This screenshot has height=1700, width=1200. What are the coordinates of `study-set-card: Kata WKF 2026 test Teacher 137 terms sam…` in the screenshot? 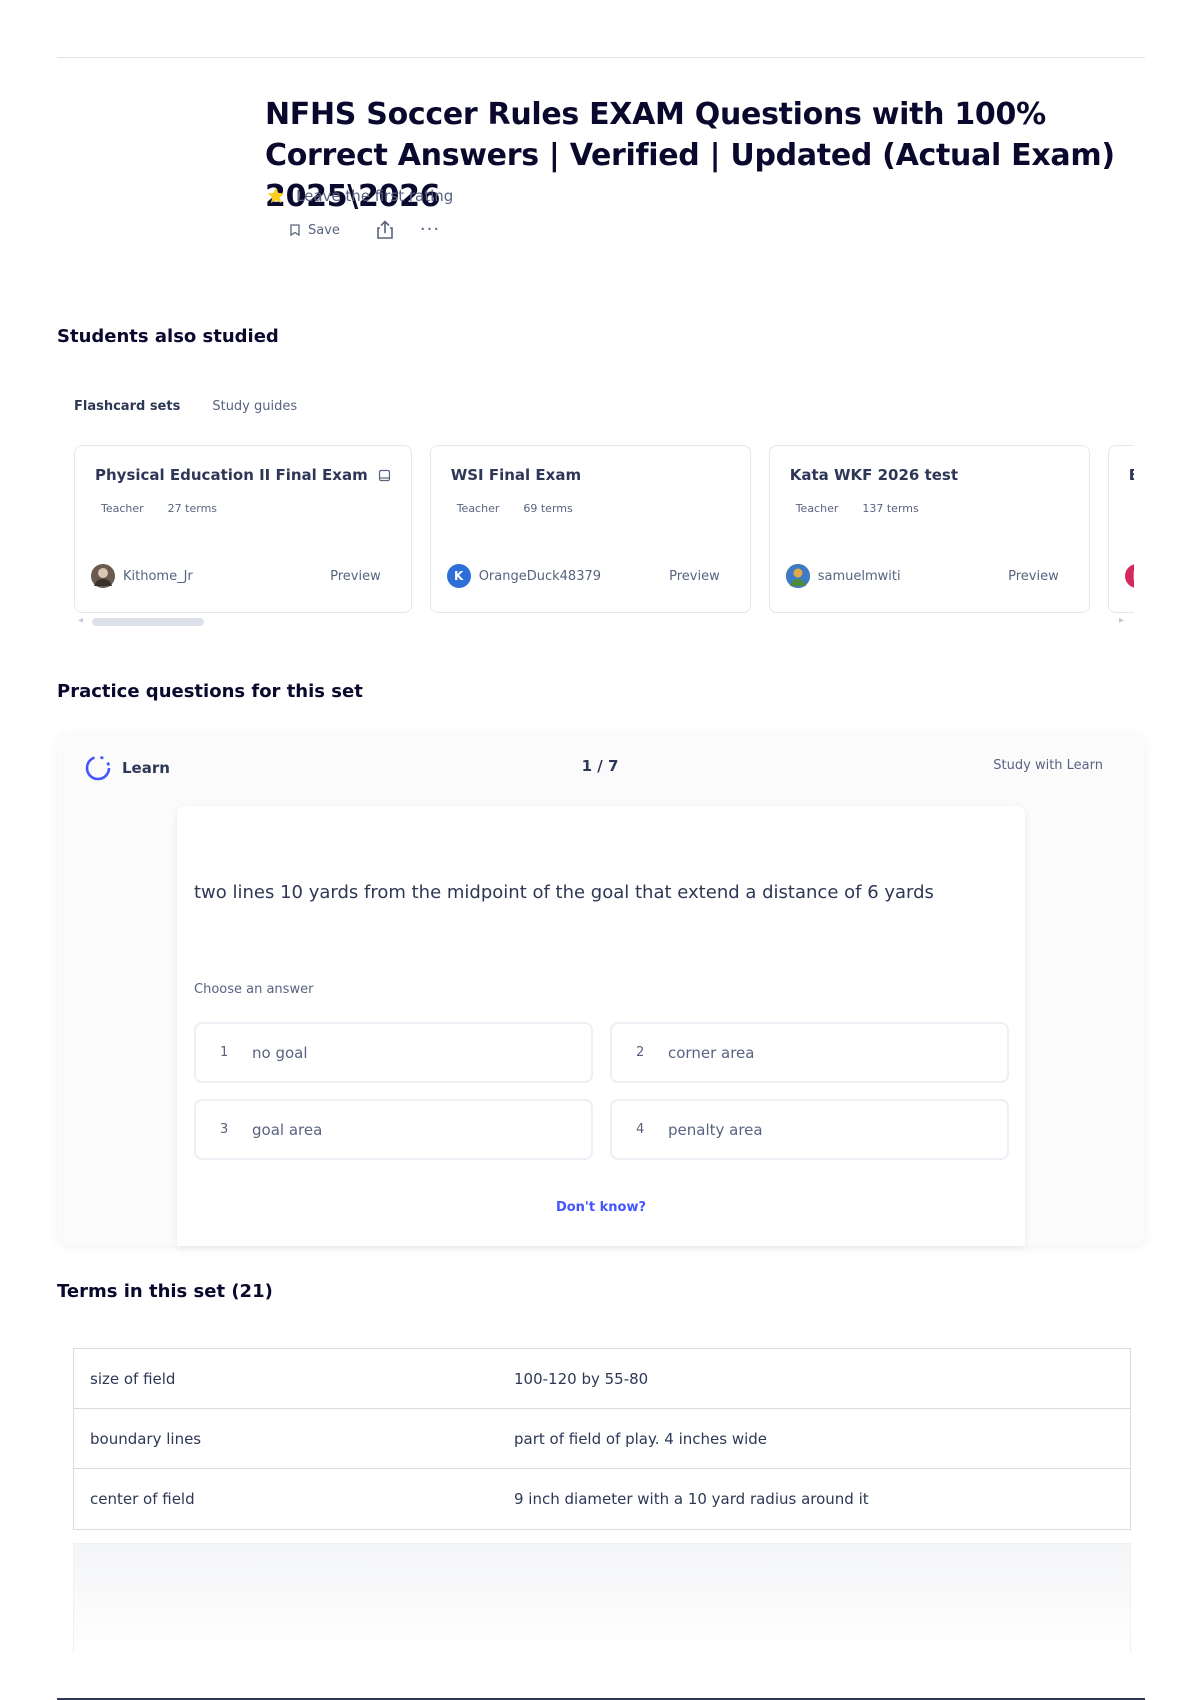 It's located at (929, 529).